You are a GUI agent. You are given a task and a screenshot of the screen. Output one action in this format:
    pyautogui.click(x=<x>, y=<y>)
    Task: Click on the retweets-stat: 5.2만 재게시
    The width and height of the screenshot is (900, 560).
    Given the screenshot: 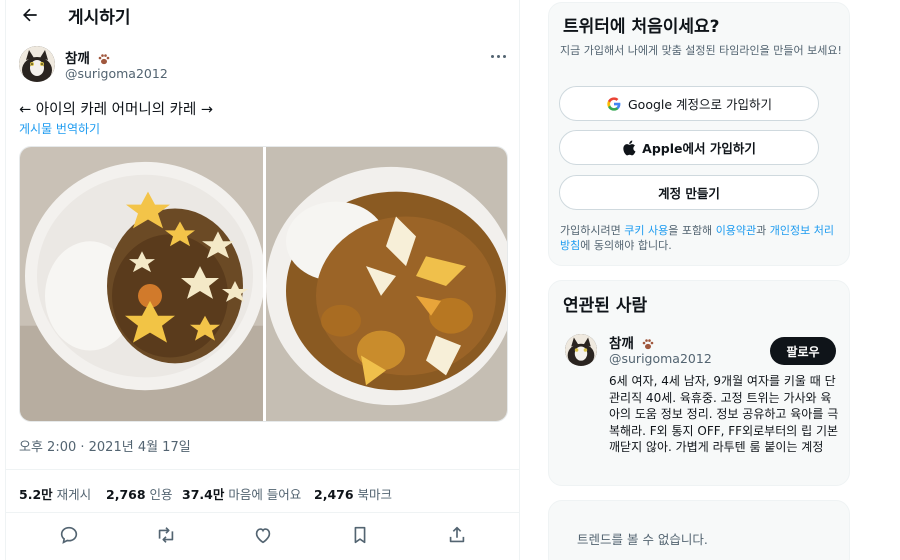 What is the action you would take?
    pyautogui.click(x=55, y=493)
    